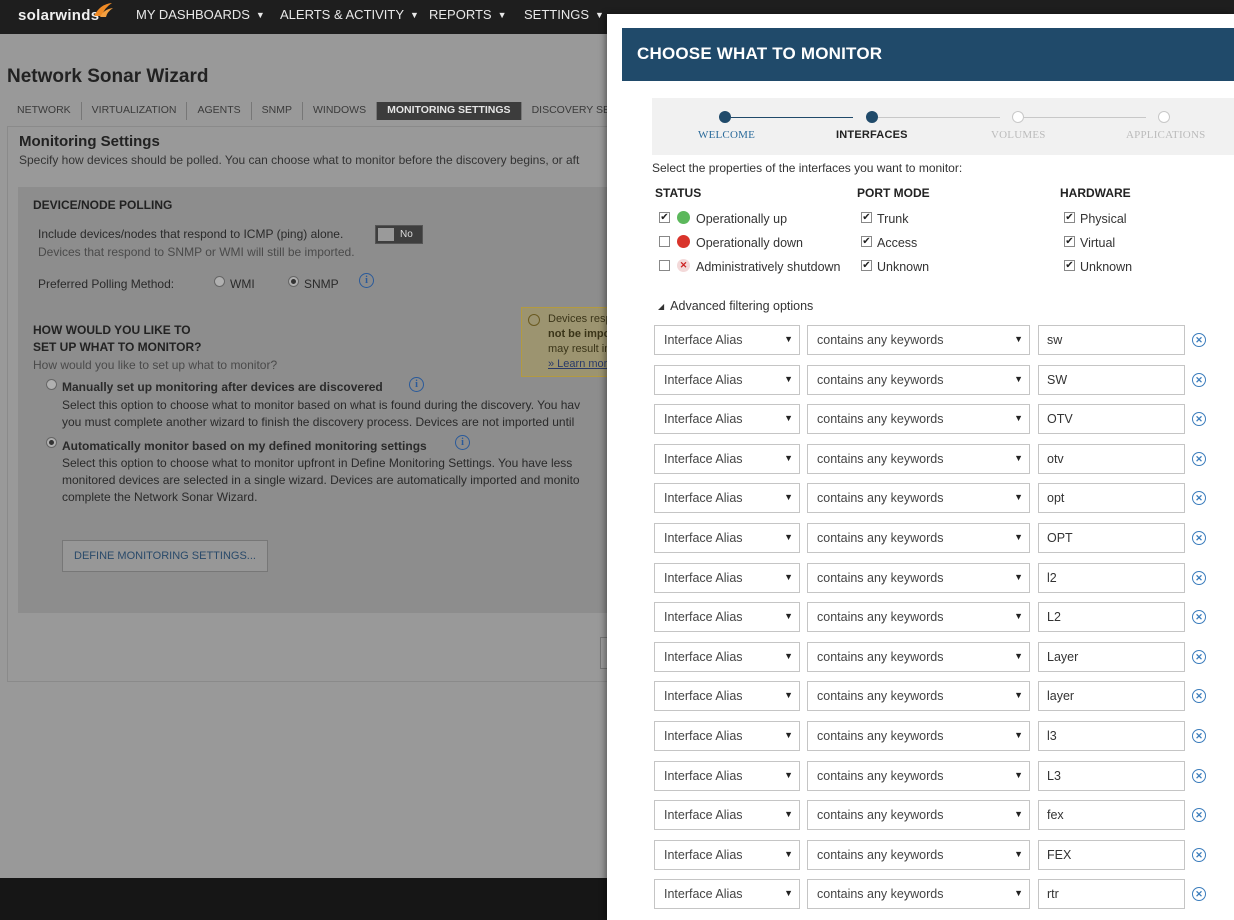  What do you see at coordinates (1111, 696) in the screenshot?
I see `filter-keyword-input: layer` at bounding box center [1111, 696].